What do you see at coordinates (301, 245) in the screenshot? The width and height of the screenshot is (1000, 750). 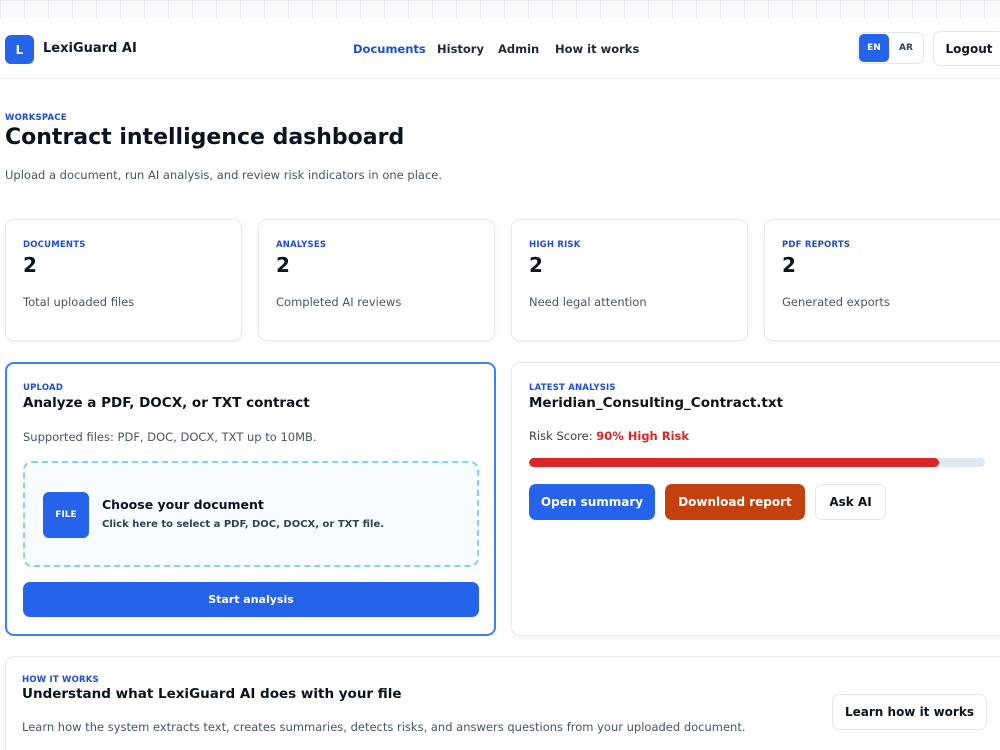 I see `stat-label: ANALYSES` at bounding box center [301, 245].